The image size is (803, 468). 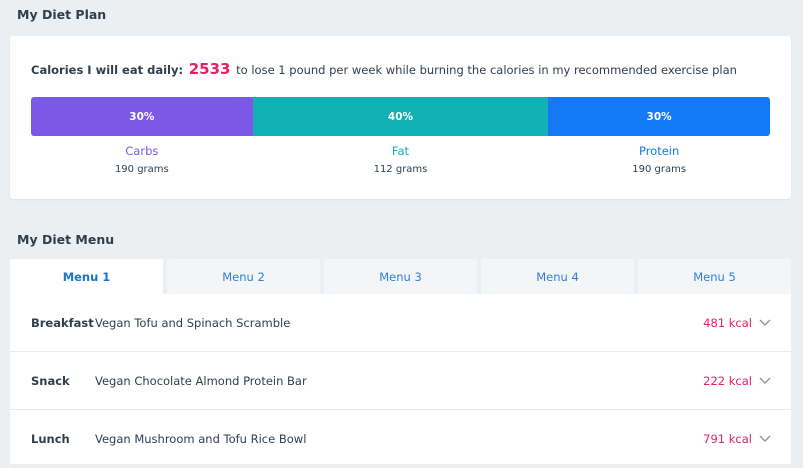 What do you see at coordinates (243, 276) in the screenshot?
I see `tab-menu-2: Menu 2` at bounding box center [243, 276].